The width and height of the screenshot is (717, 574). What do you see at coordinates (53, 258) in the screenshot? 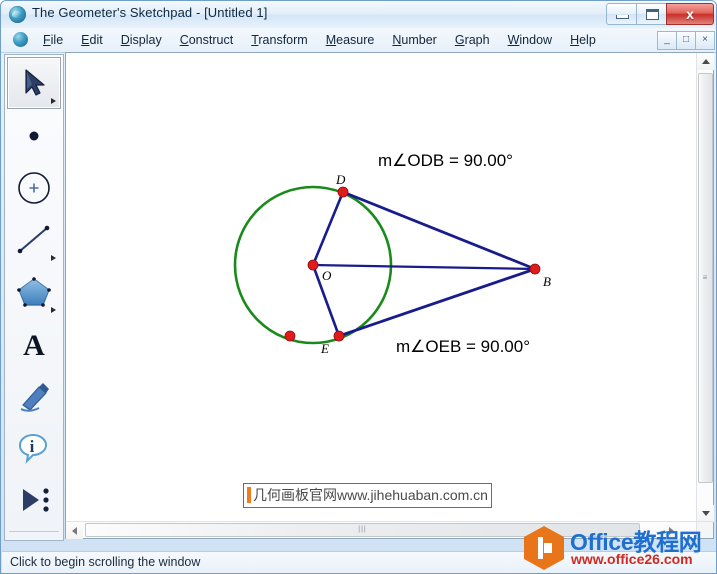
I see `straightedge-tool-flyout-icon` at bounding box center [53, 258].